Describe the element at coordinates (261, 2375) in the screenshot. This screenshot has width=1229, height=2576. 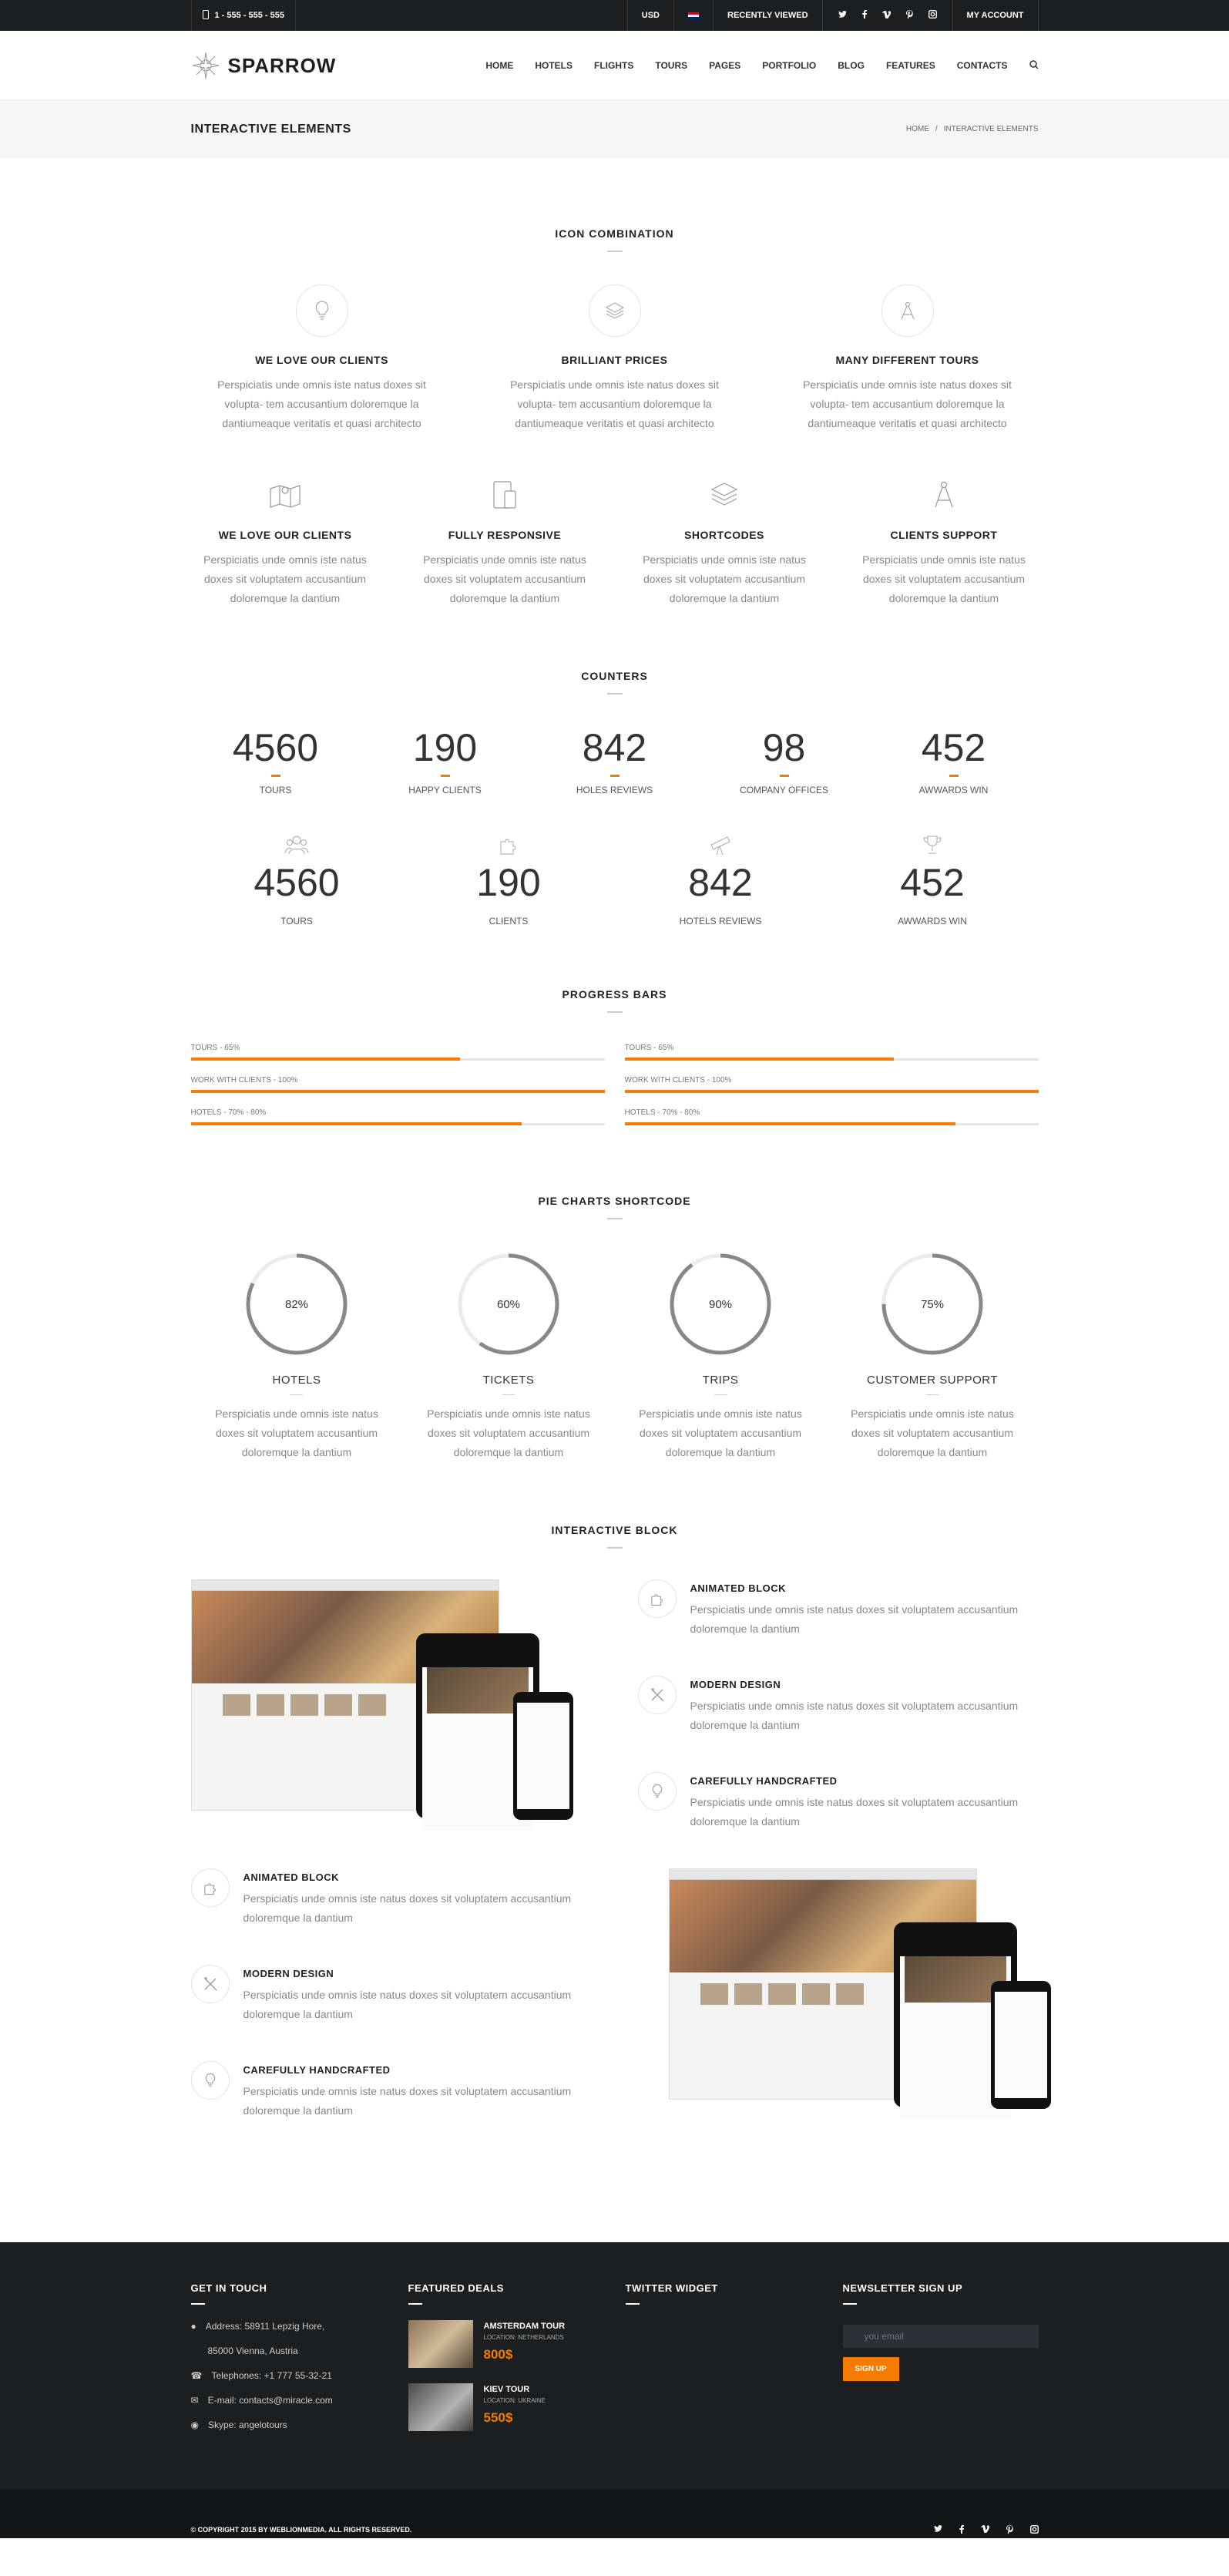
I see `phone-item: ☎ Telephones: +1 777 55-32-21` at that location.